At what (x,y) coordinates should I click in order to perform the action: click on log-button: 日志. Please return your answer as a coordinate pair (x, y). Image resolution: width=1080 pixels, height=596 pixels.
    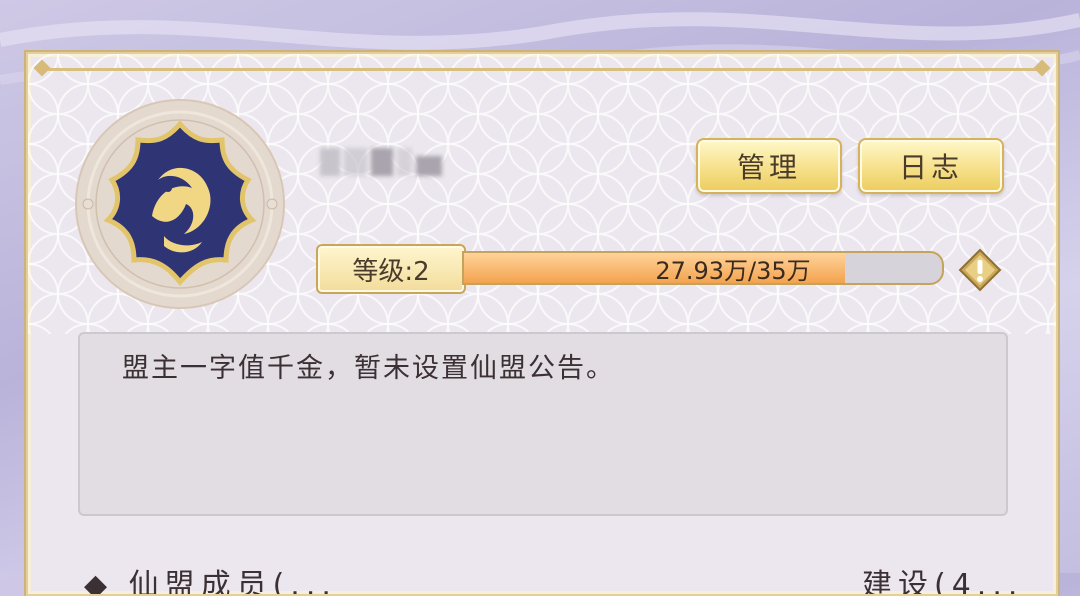
    Looking at the image, I should click on (931, 166).